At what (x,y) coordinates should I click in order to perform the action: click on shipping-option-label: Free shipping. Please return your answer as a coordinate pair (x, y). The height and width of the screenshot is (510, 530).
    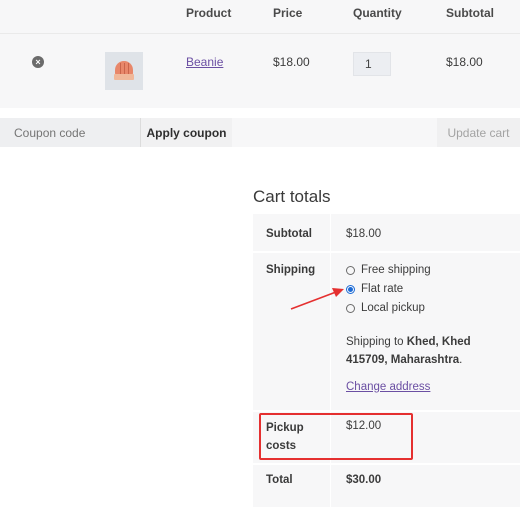
    Looking at the image, I should click on (396, 270).